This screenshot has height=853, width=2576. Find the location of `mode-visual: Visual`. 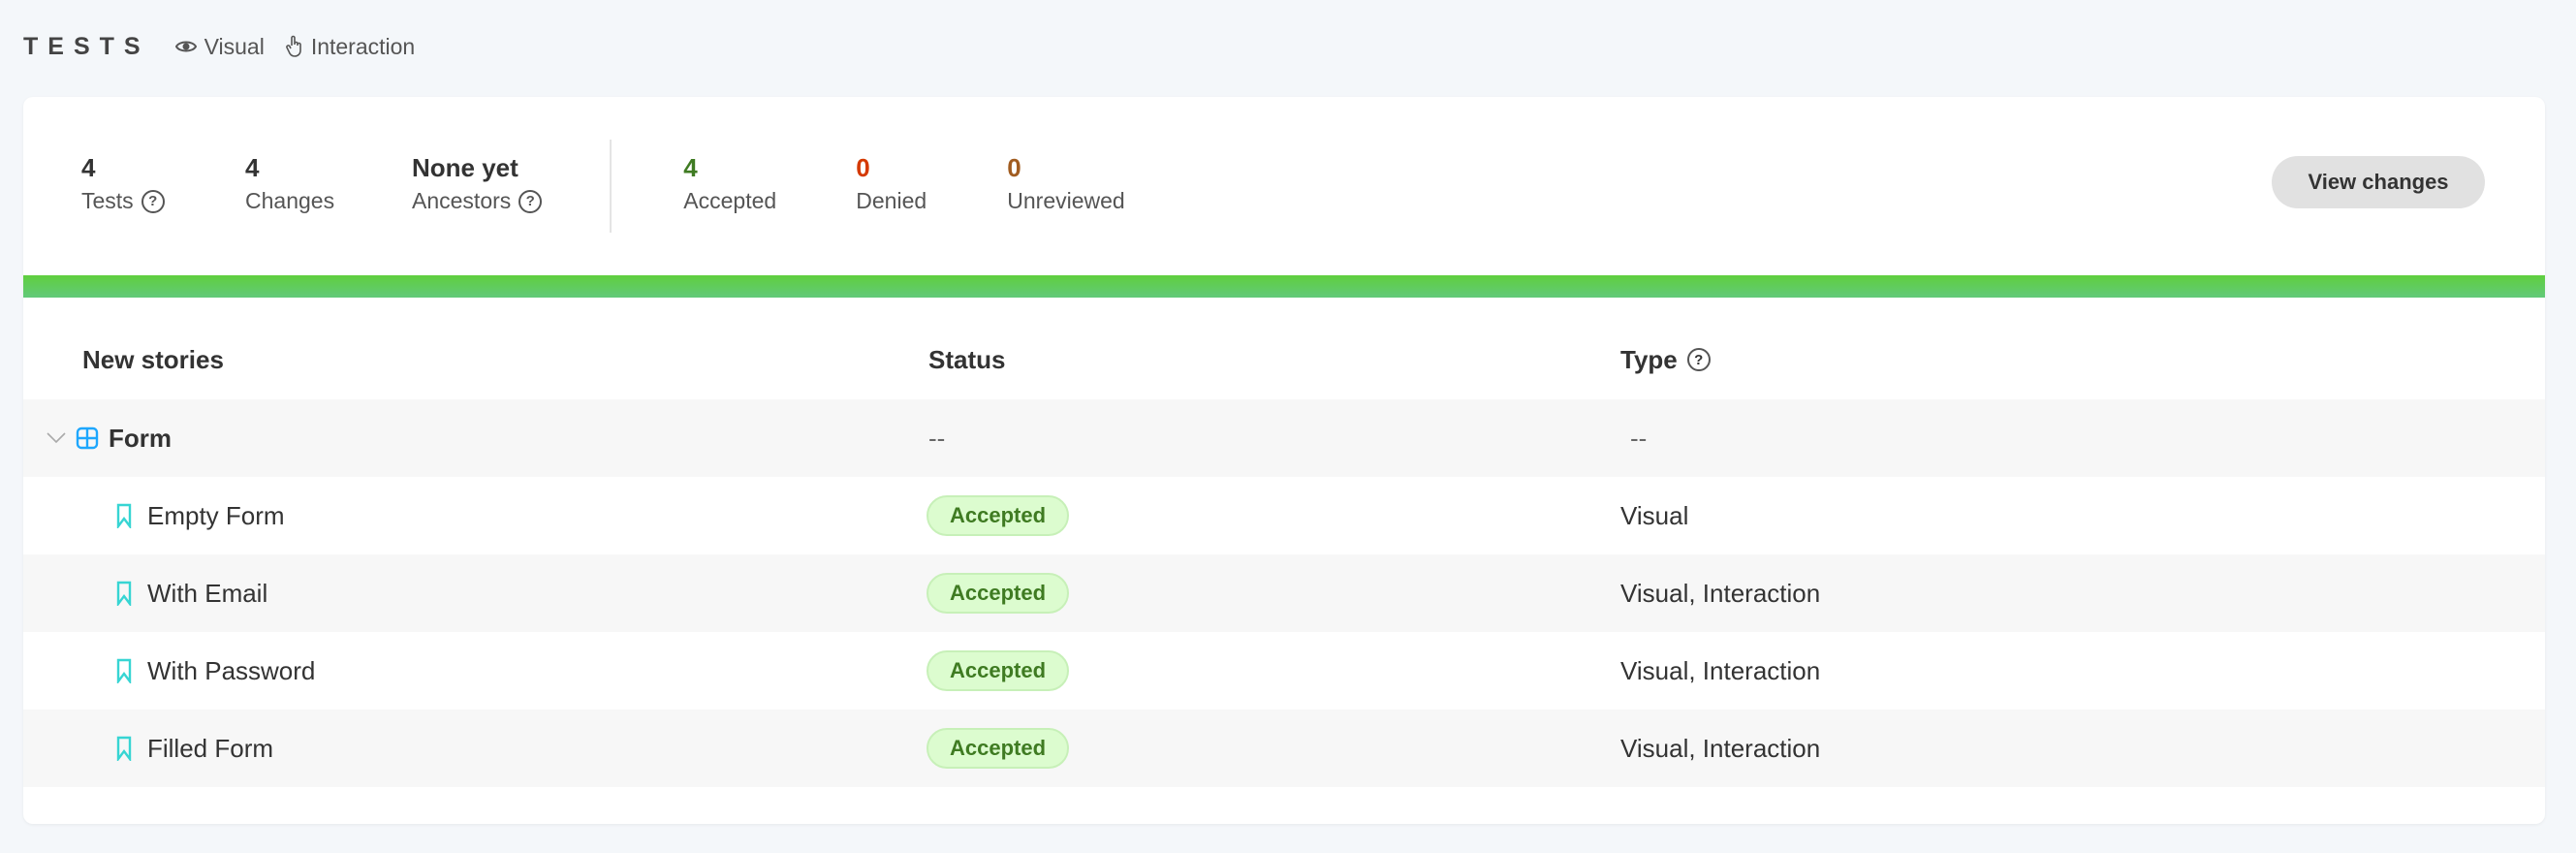

mode-visual: Visual is located at coordinates (219, 46).